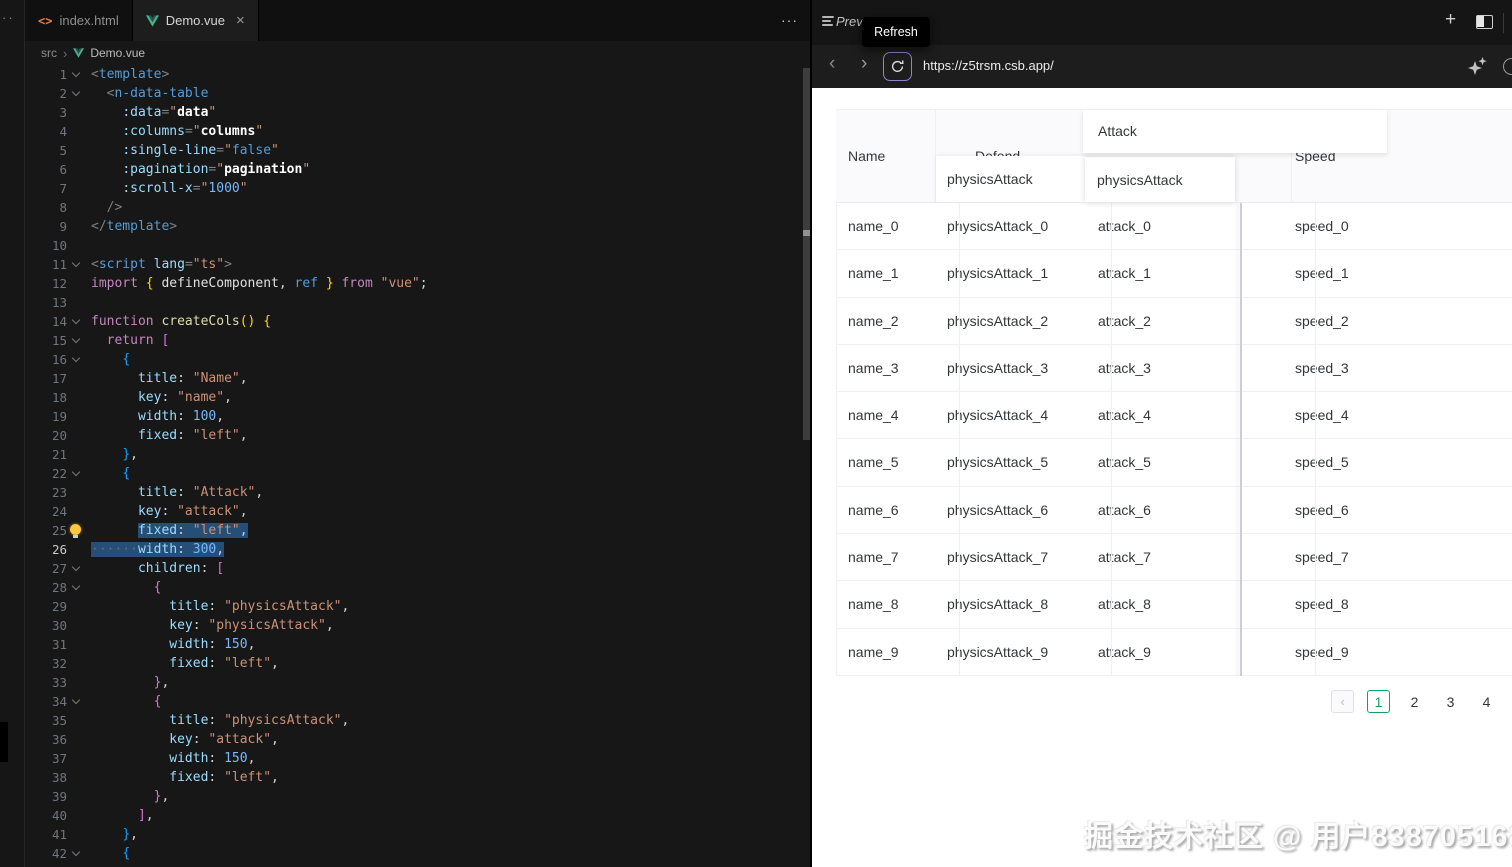 The height and width of the screenshot is (867, 1512). What do you see at coordinates (417, 150) in the screenshot?
I see `code-line: 5 :single-line="false"` at bounding box center [417, 150].